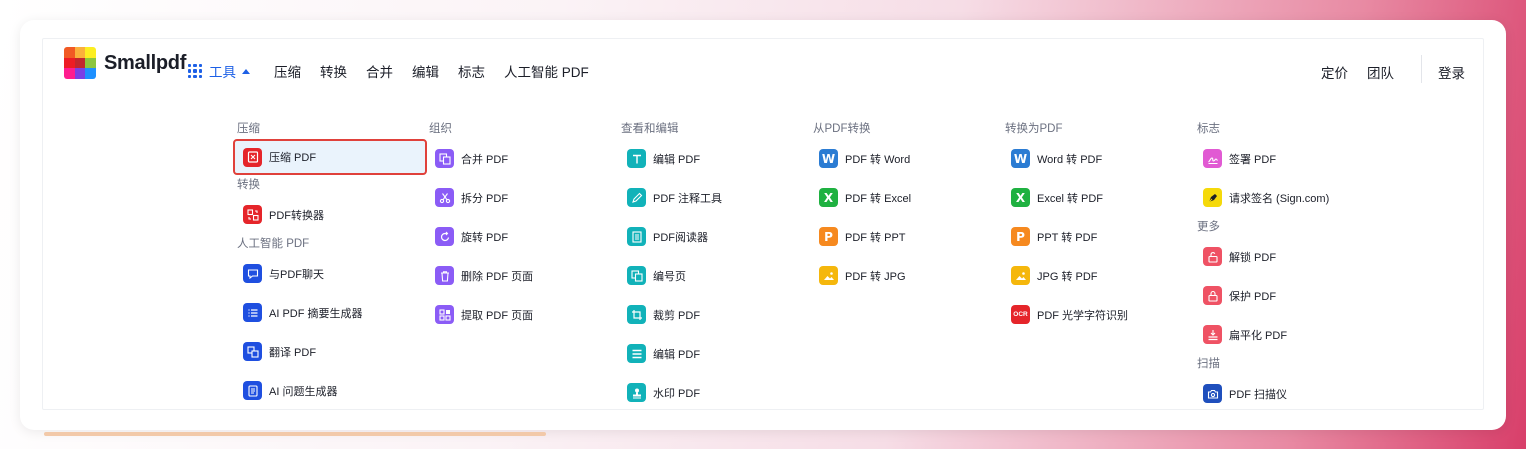  I want to click on menu-item-label: 提取 PDF 页面, so click(497, 315).